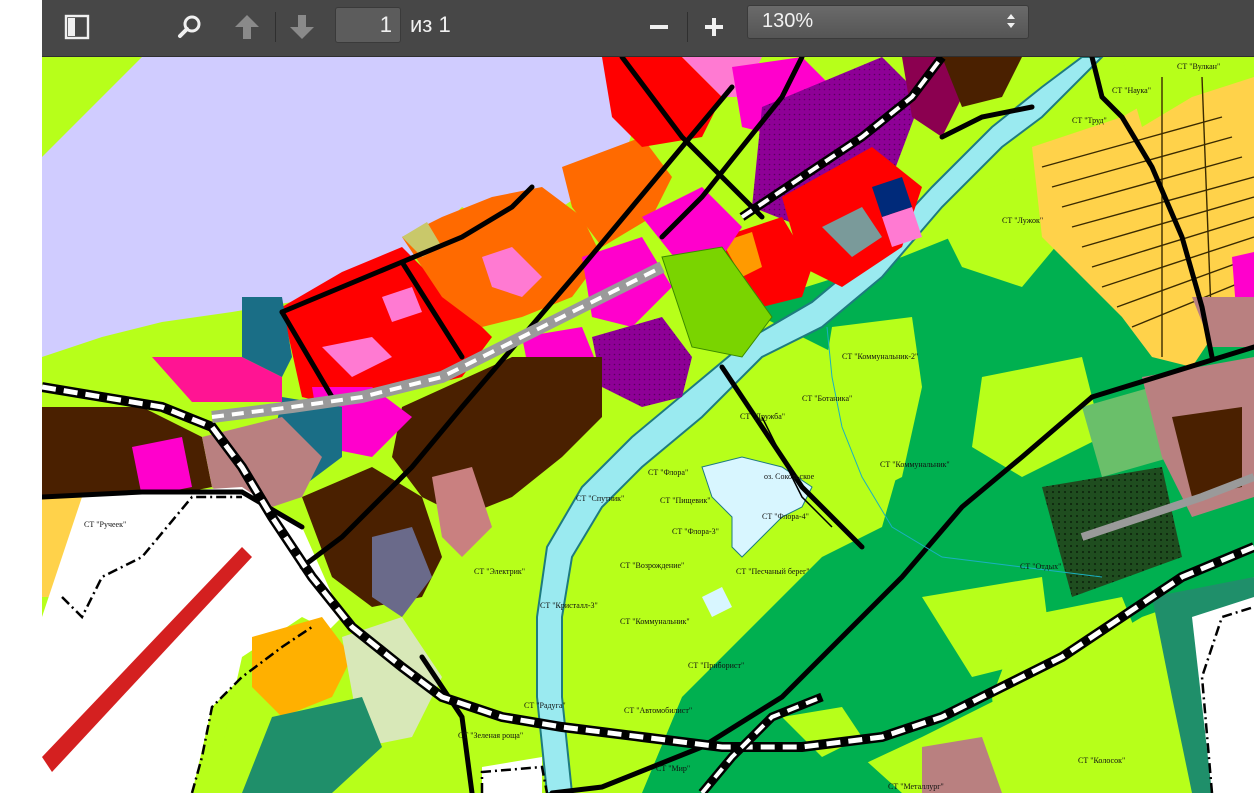 Image resolution: width=1254 pixels, height=793 pixels. Describe the element at coordinates (915, 464) in the screenshot. I see `label-st-kommunalnik: СТ "Коммунальник"` at that location.